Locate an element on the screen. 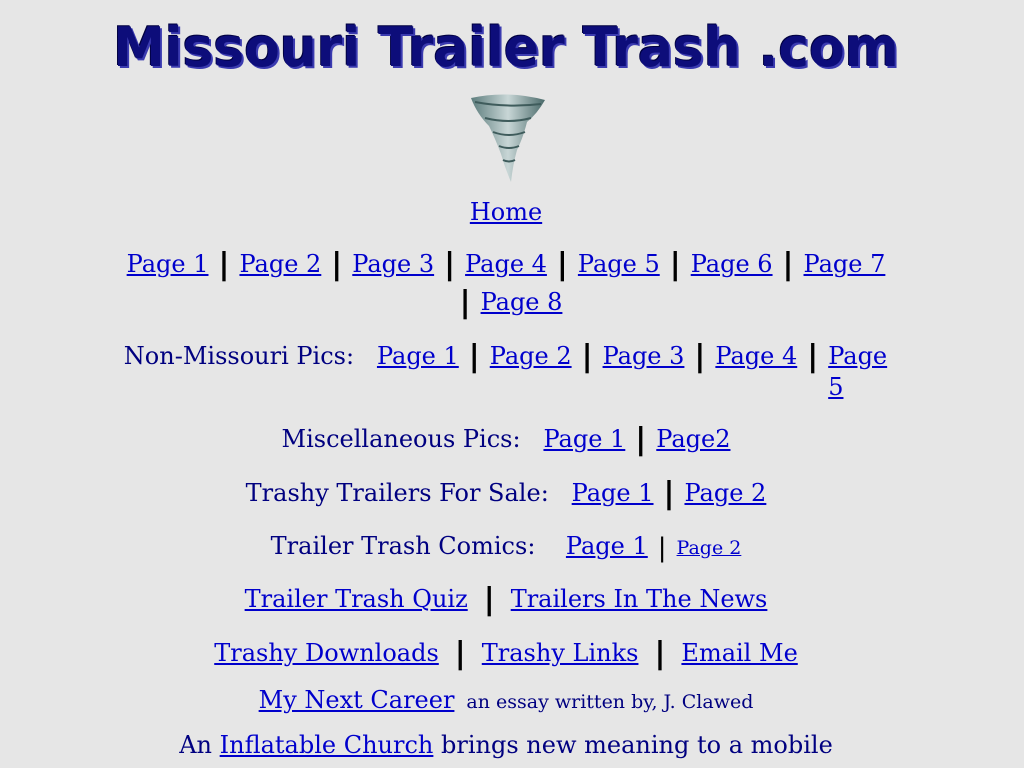 Image resolution: width=1024 pixels, height=768 pixels. page-8-link: Page 8 is located at coordinates (522, 302).